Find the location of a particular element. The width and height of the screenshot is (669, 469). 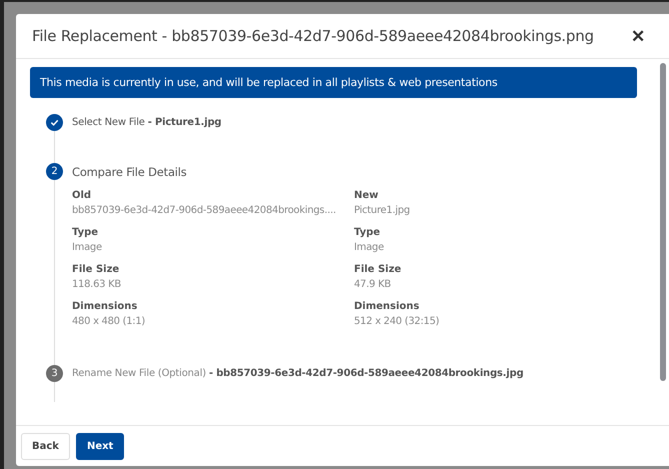

check-icon is located at coordinates (54, 122).